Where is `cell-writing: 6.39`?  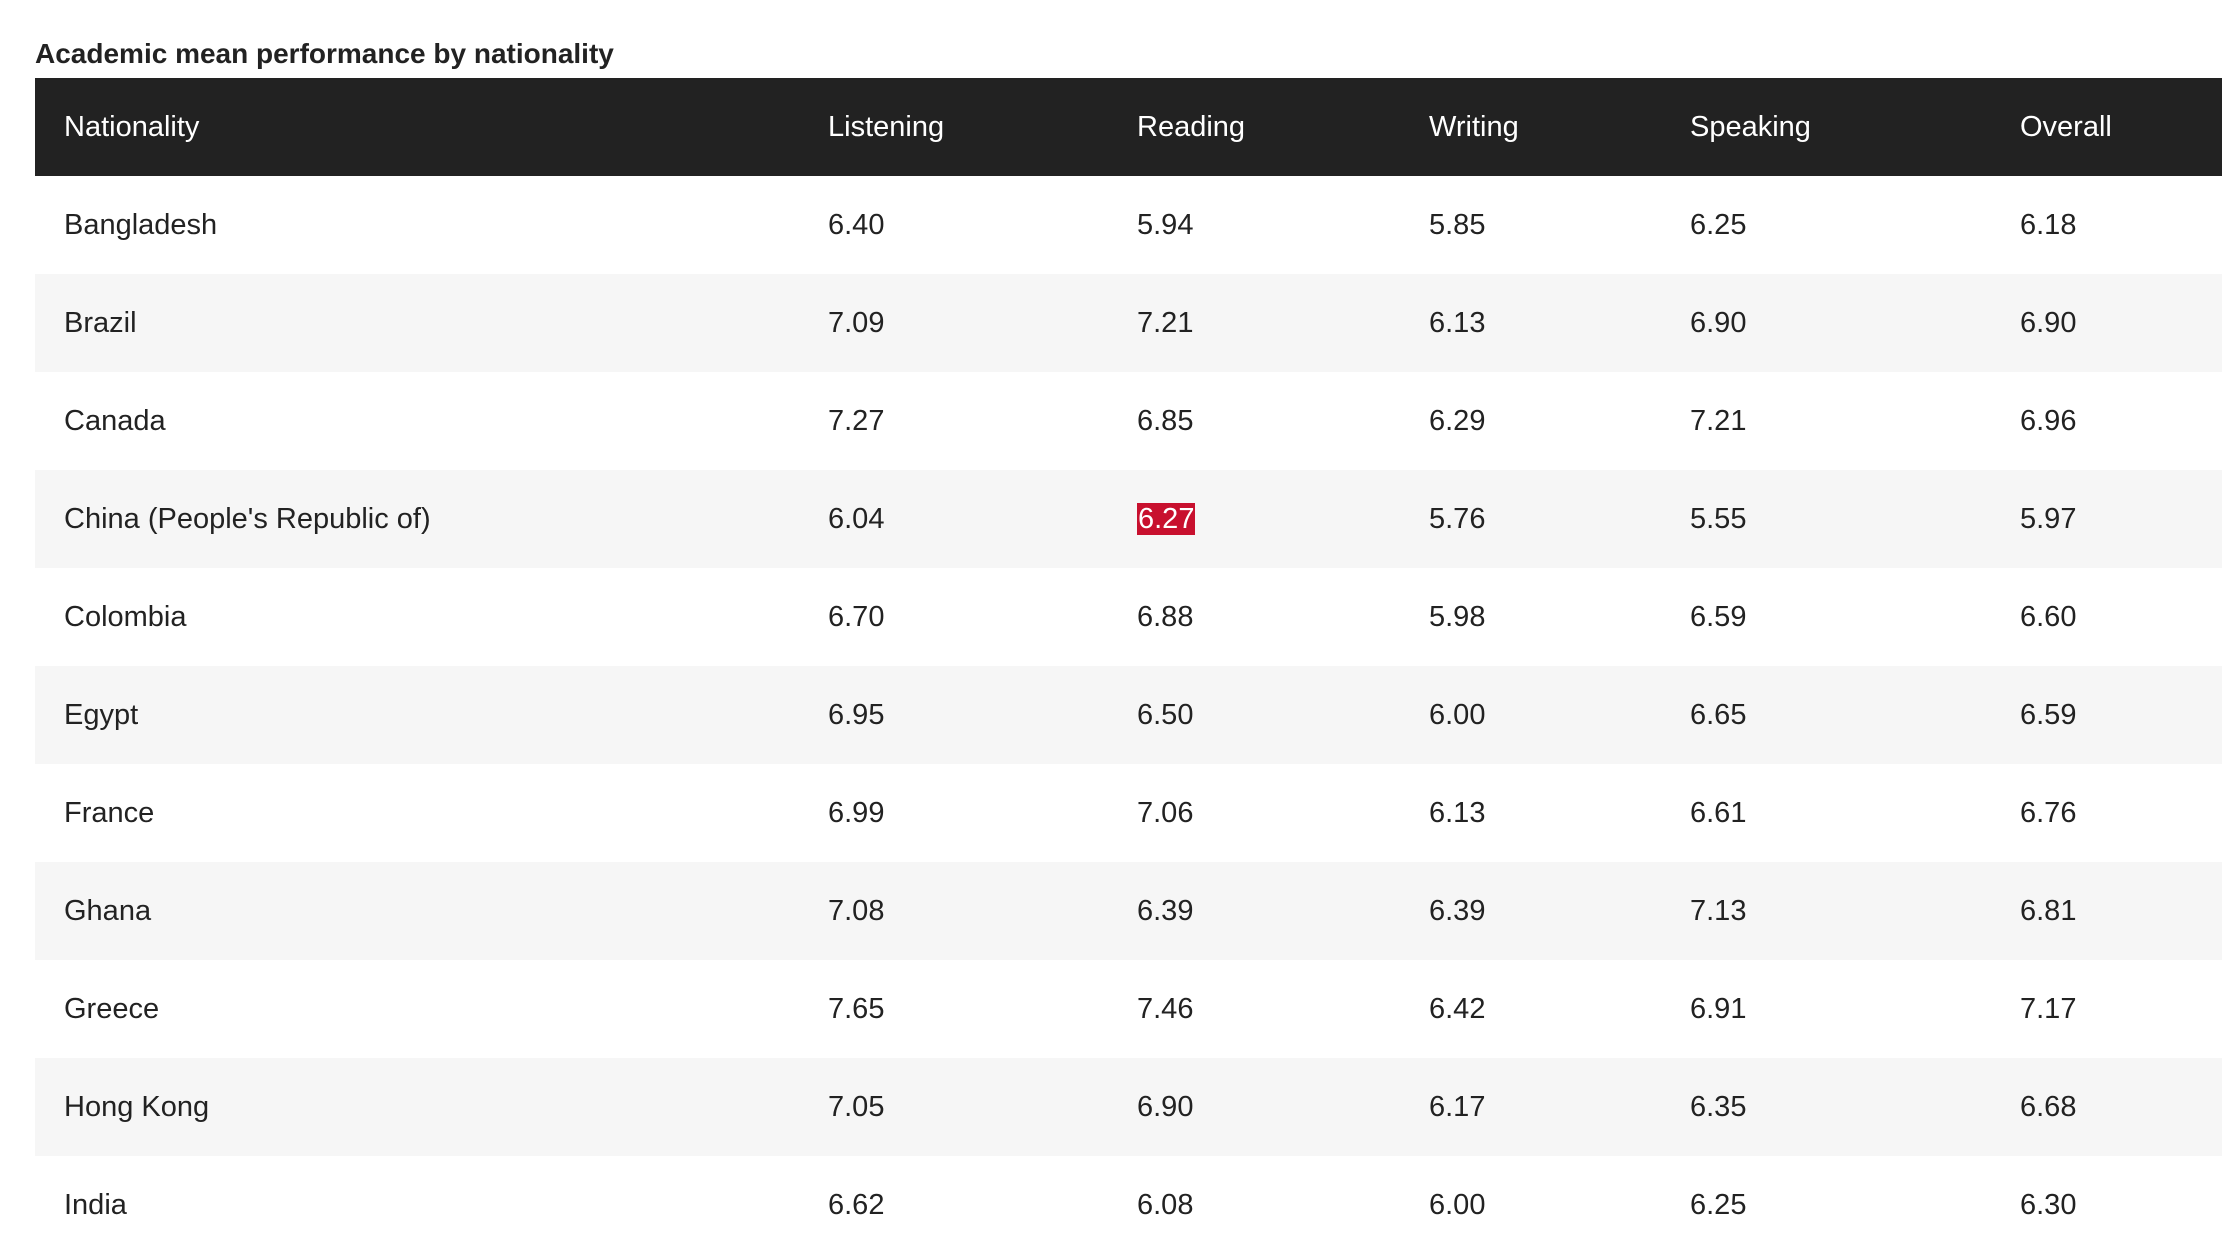
cell-writing: 6.39 is located at coordinates (1457, 910).